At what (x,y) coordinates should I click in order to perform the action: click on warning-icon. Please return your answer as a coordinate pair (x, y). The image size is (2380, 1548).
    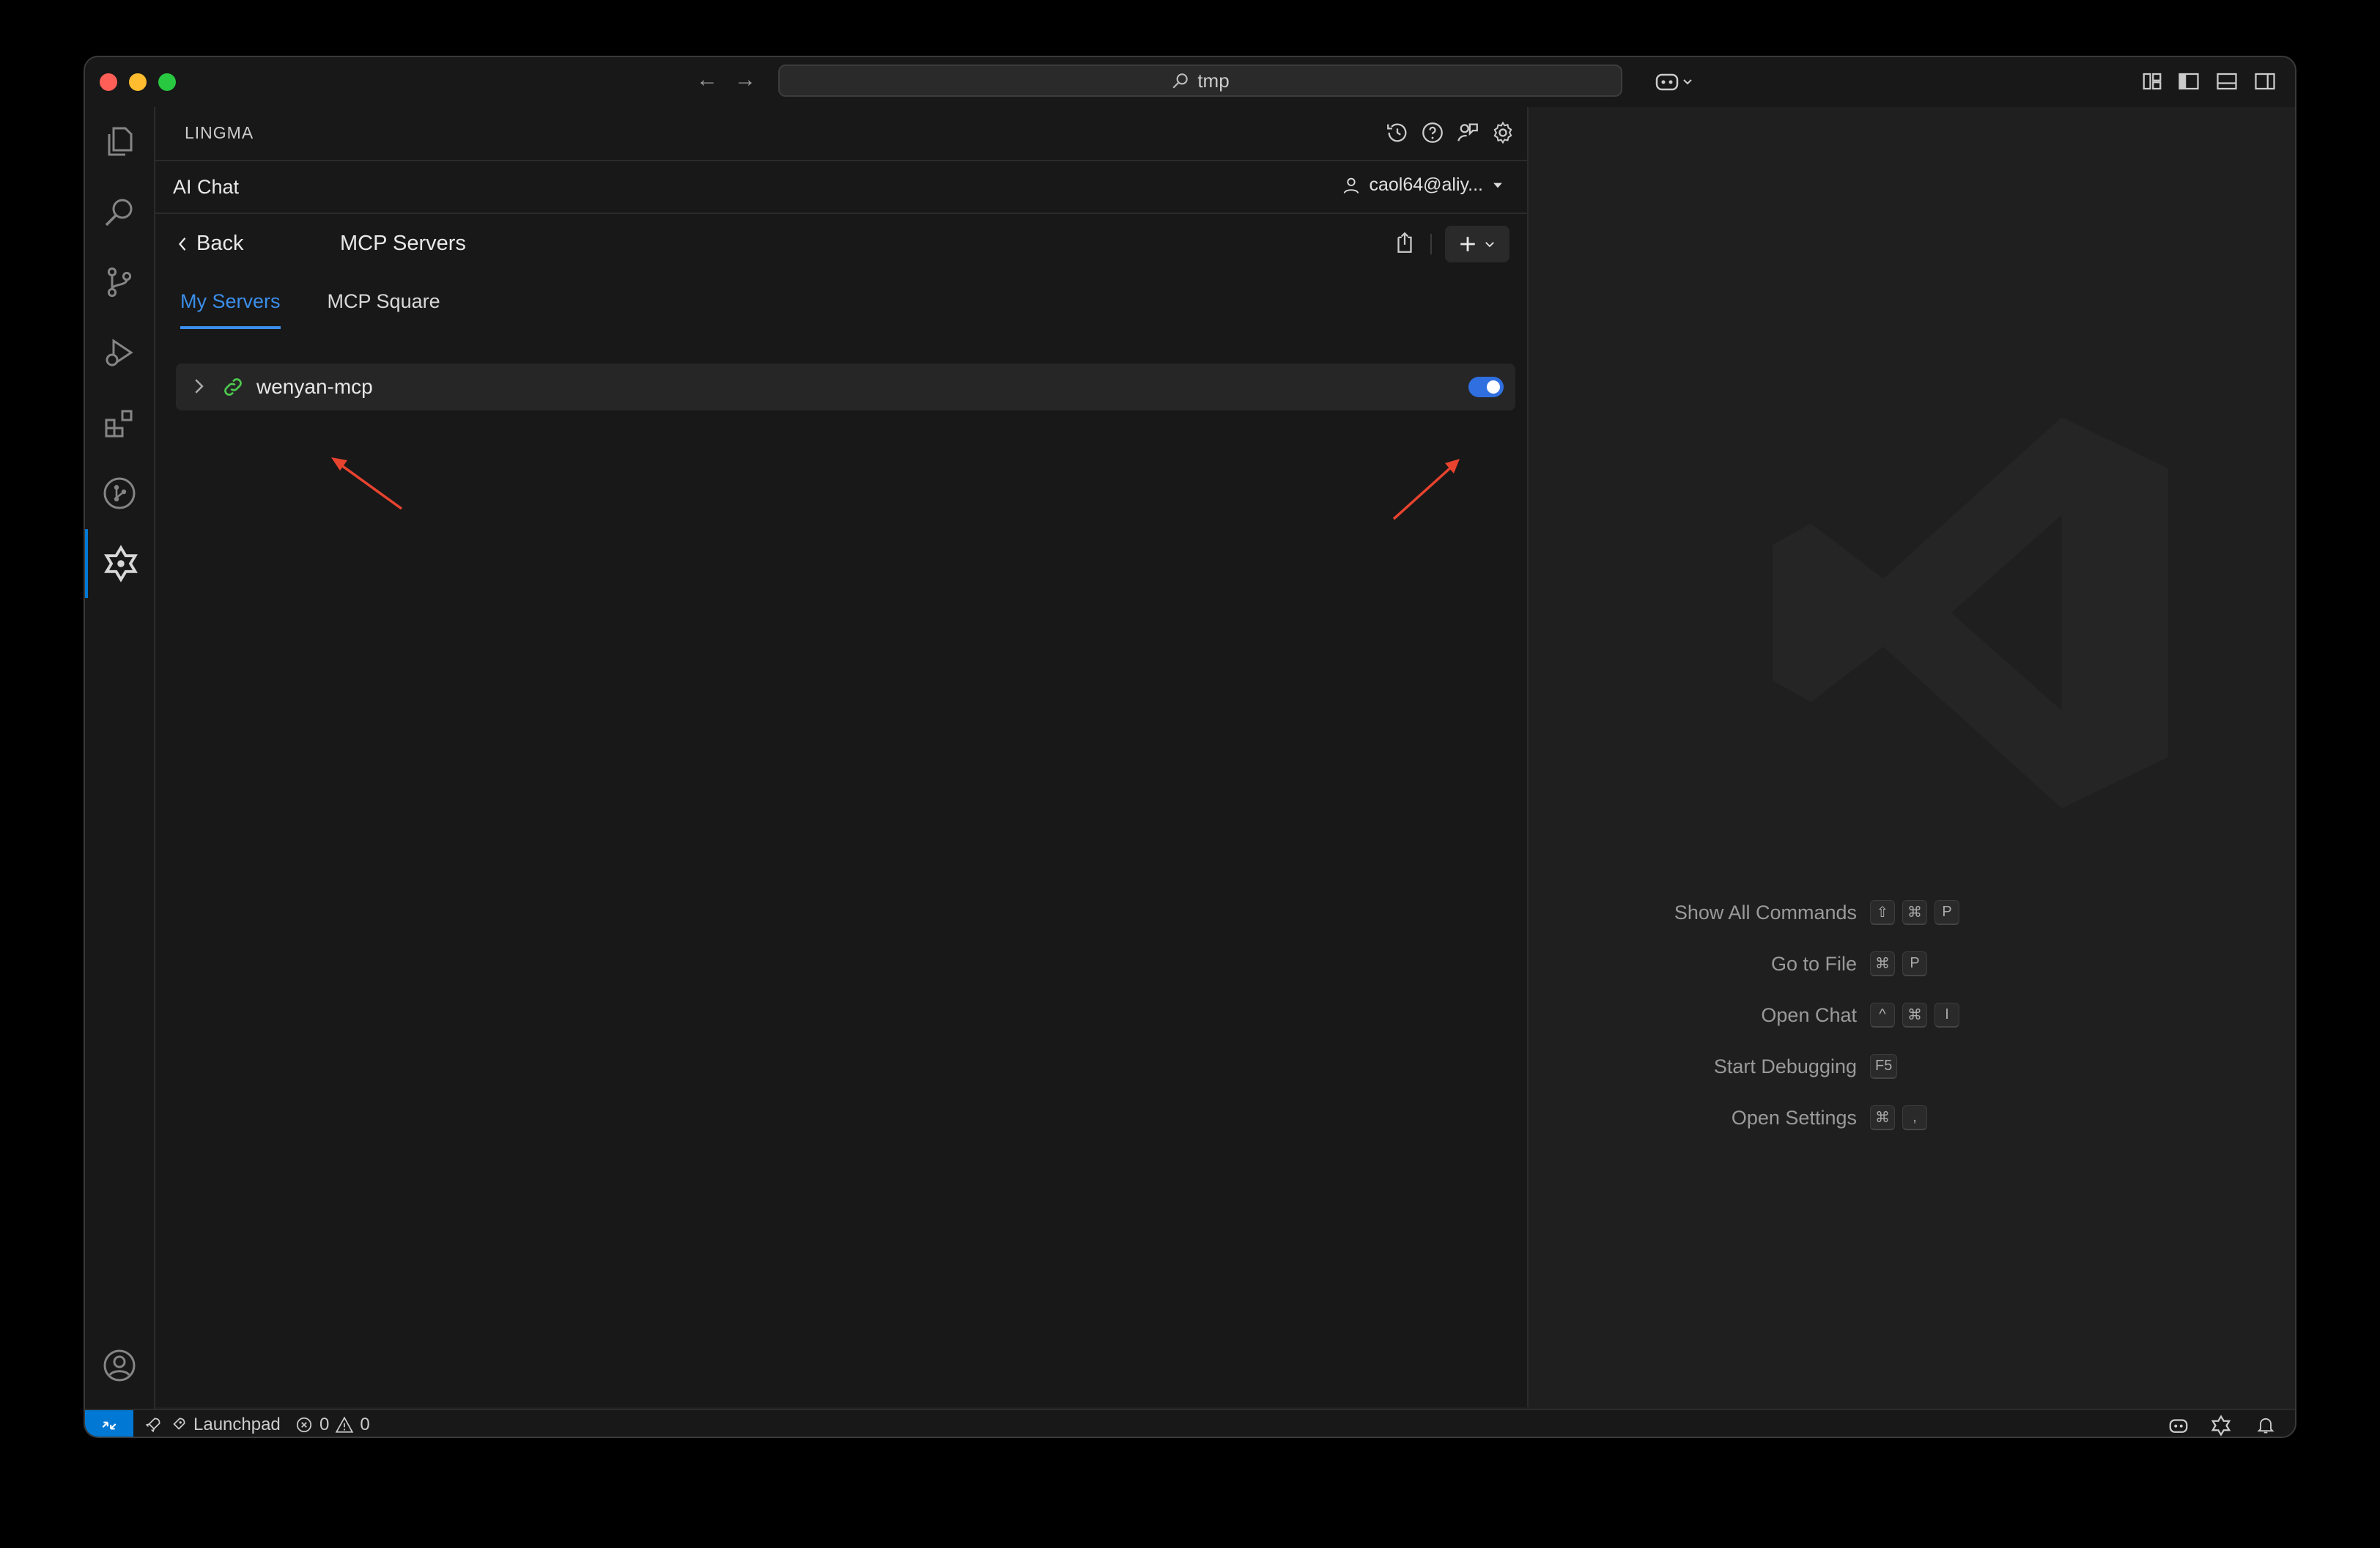
    Looking at the image, I should click on (345, 1424).